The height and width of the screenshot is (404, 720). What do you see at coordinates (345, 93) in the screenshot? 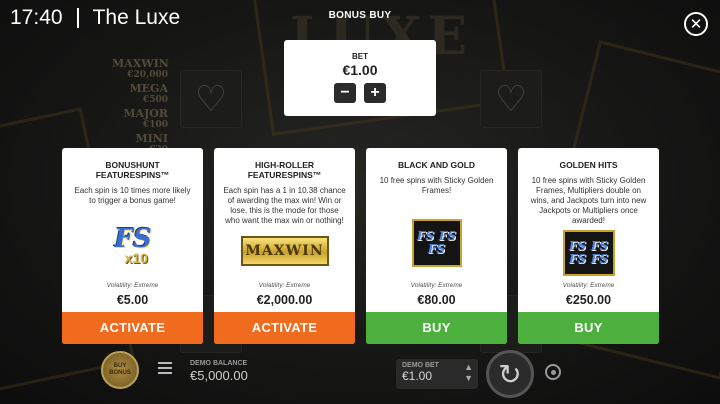
I see `decrease-bet-button: −` at bounding box center [345, 93].